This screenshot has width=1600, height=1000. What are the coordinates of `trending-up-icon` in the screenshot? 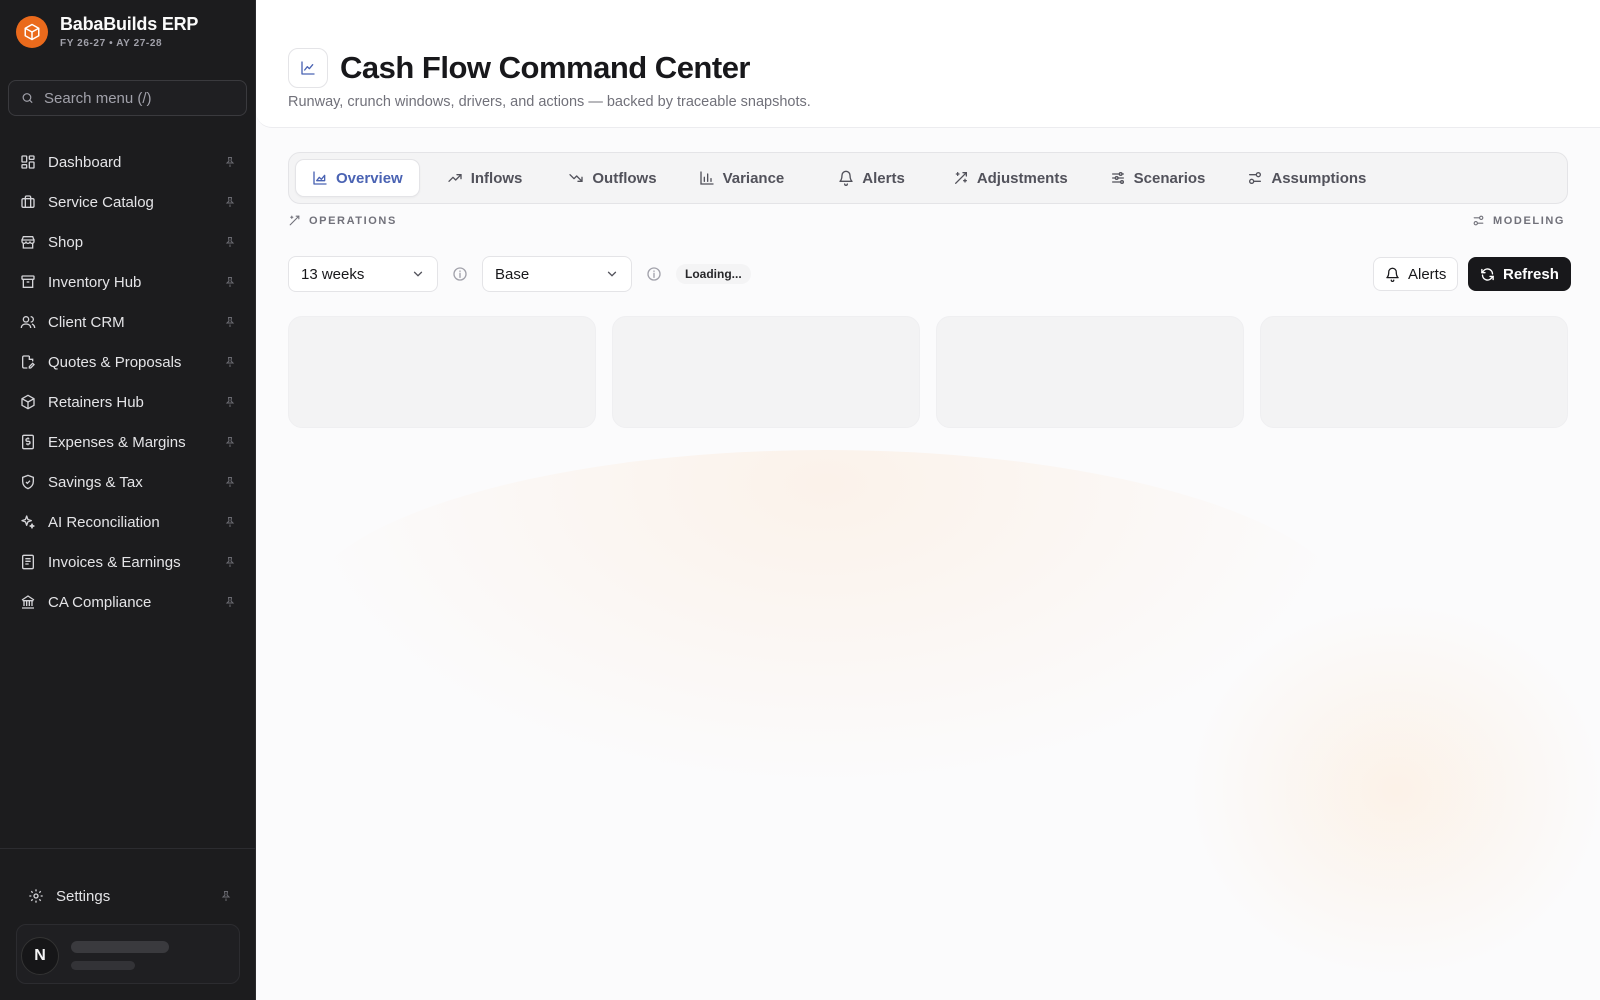 It's located at (455, 178).